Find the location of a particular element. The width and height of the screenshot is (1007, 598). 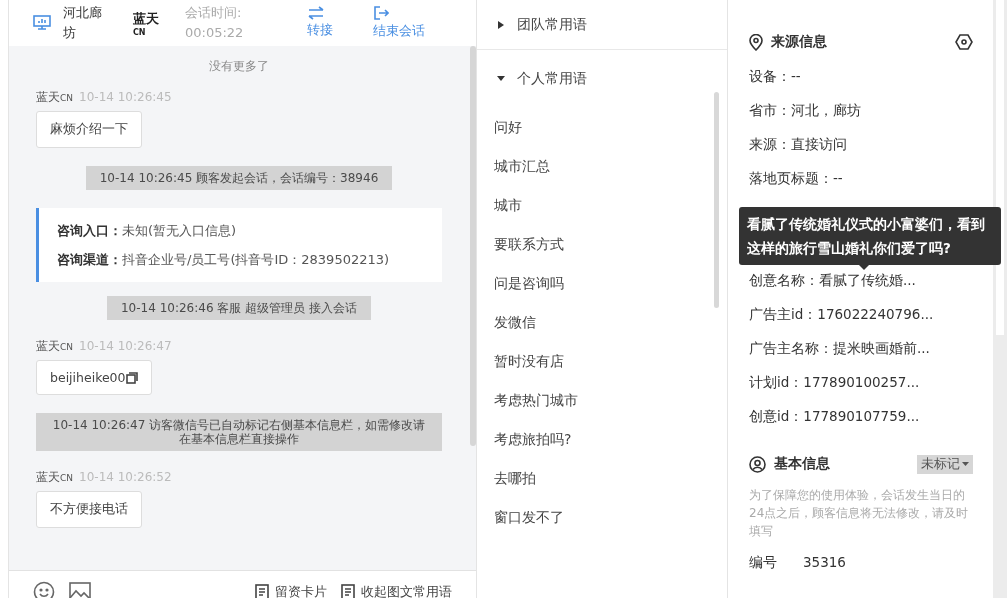

no-more-text: 没有更多了 is located at coordinates (239, 66).